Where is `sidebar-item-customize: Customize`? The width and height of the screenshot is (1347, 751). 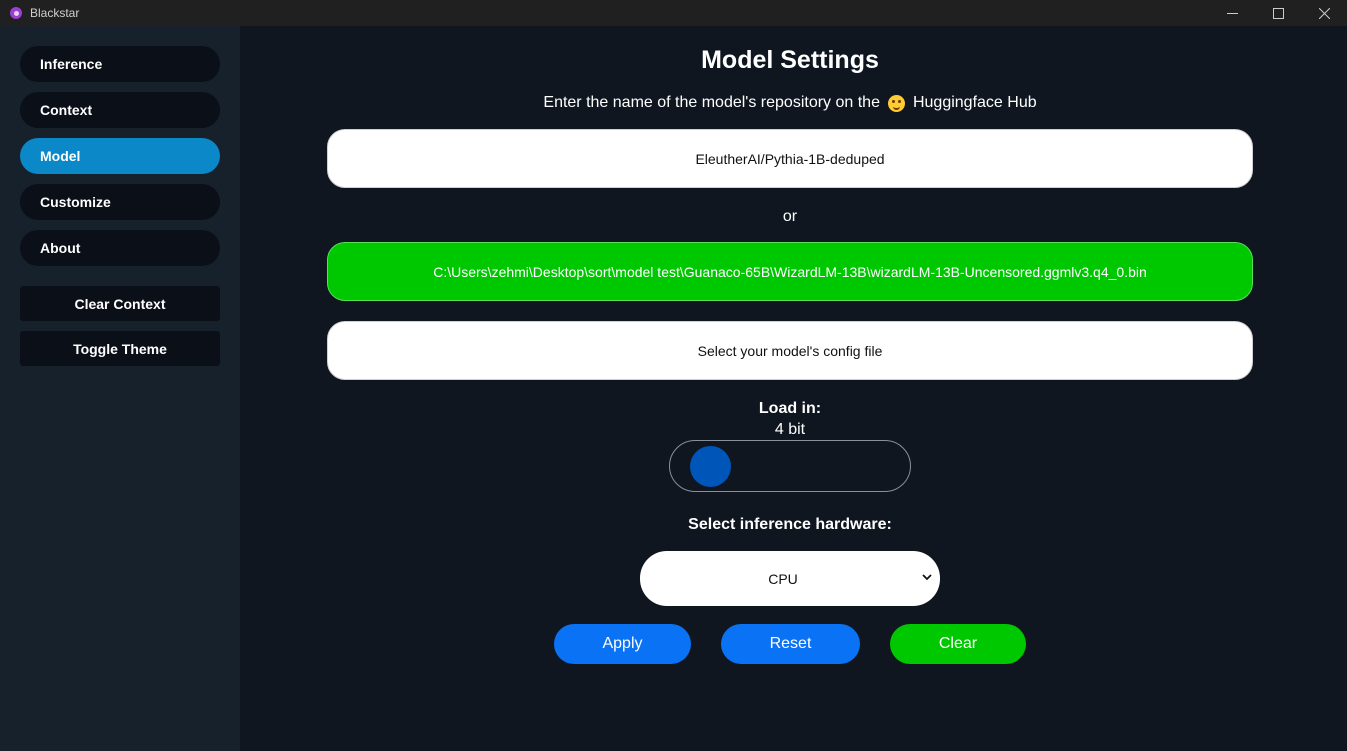
sidebar-item-customize: Customize is located at coordinates (120, 202).